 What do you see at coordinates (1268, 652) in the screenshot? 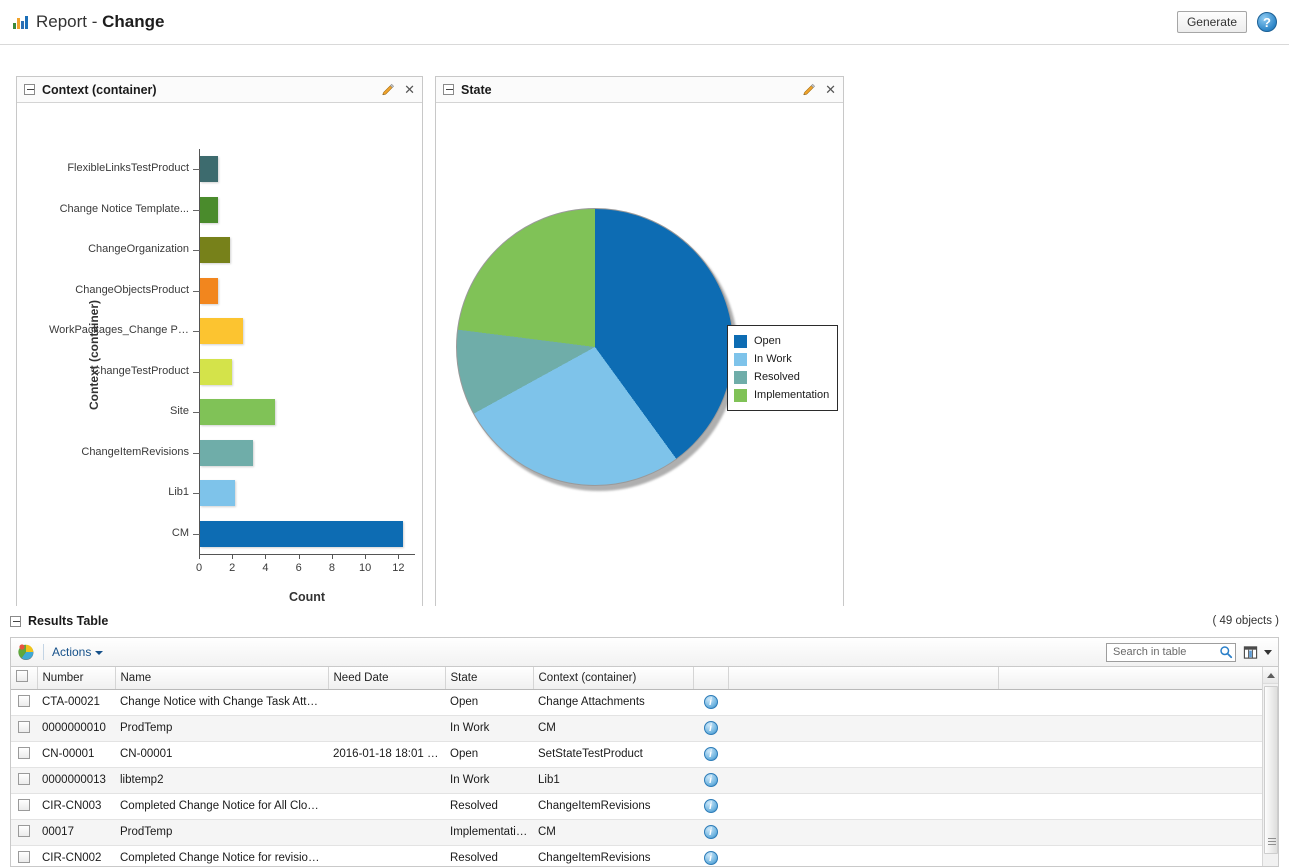
I see `chevron-down-icon` at bounding box center [1268, 652].